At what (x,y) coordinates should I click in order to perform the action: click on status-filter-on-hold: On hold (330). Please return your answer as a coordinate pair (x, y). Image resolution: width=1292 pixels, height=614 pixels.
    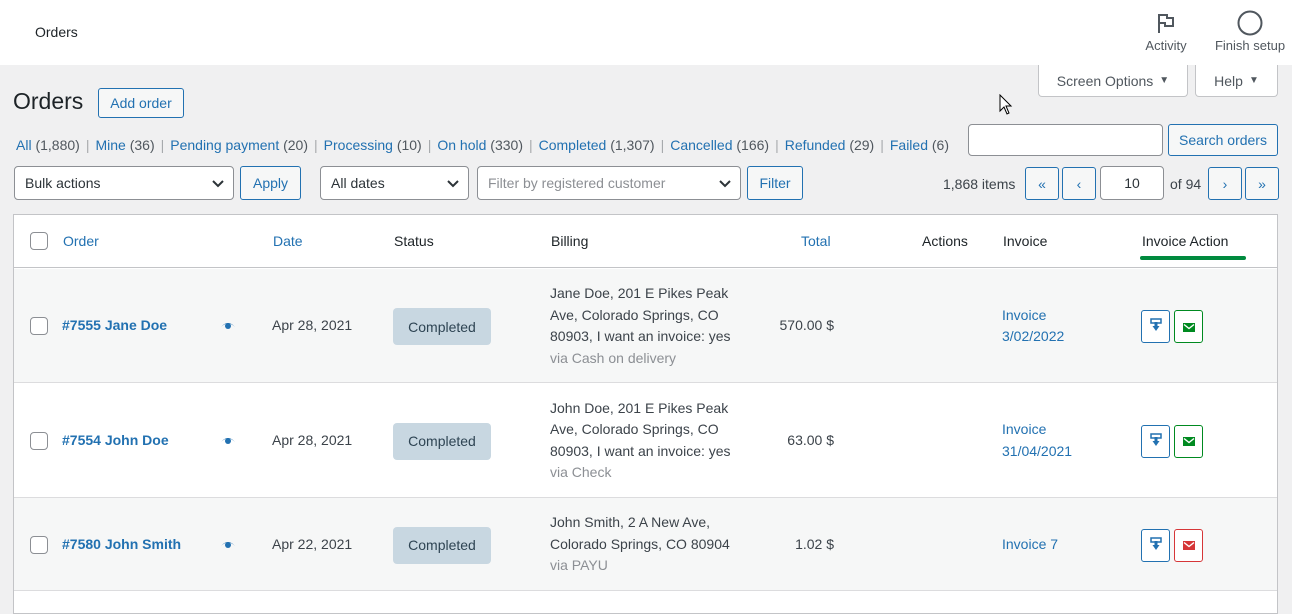
    Looking at the image, I should click on (480, 145).